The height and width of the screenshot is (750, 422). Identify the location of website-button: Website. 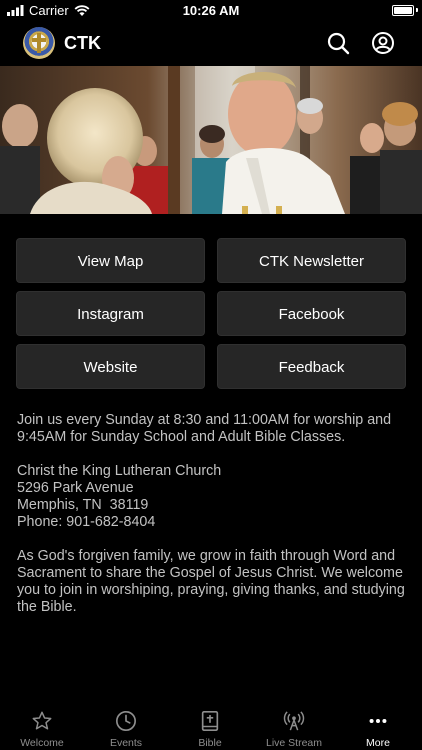
(110, 366).